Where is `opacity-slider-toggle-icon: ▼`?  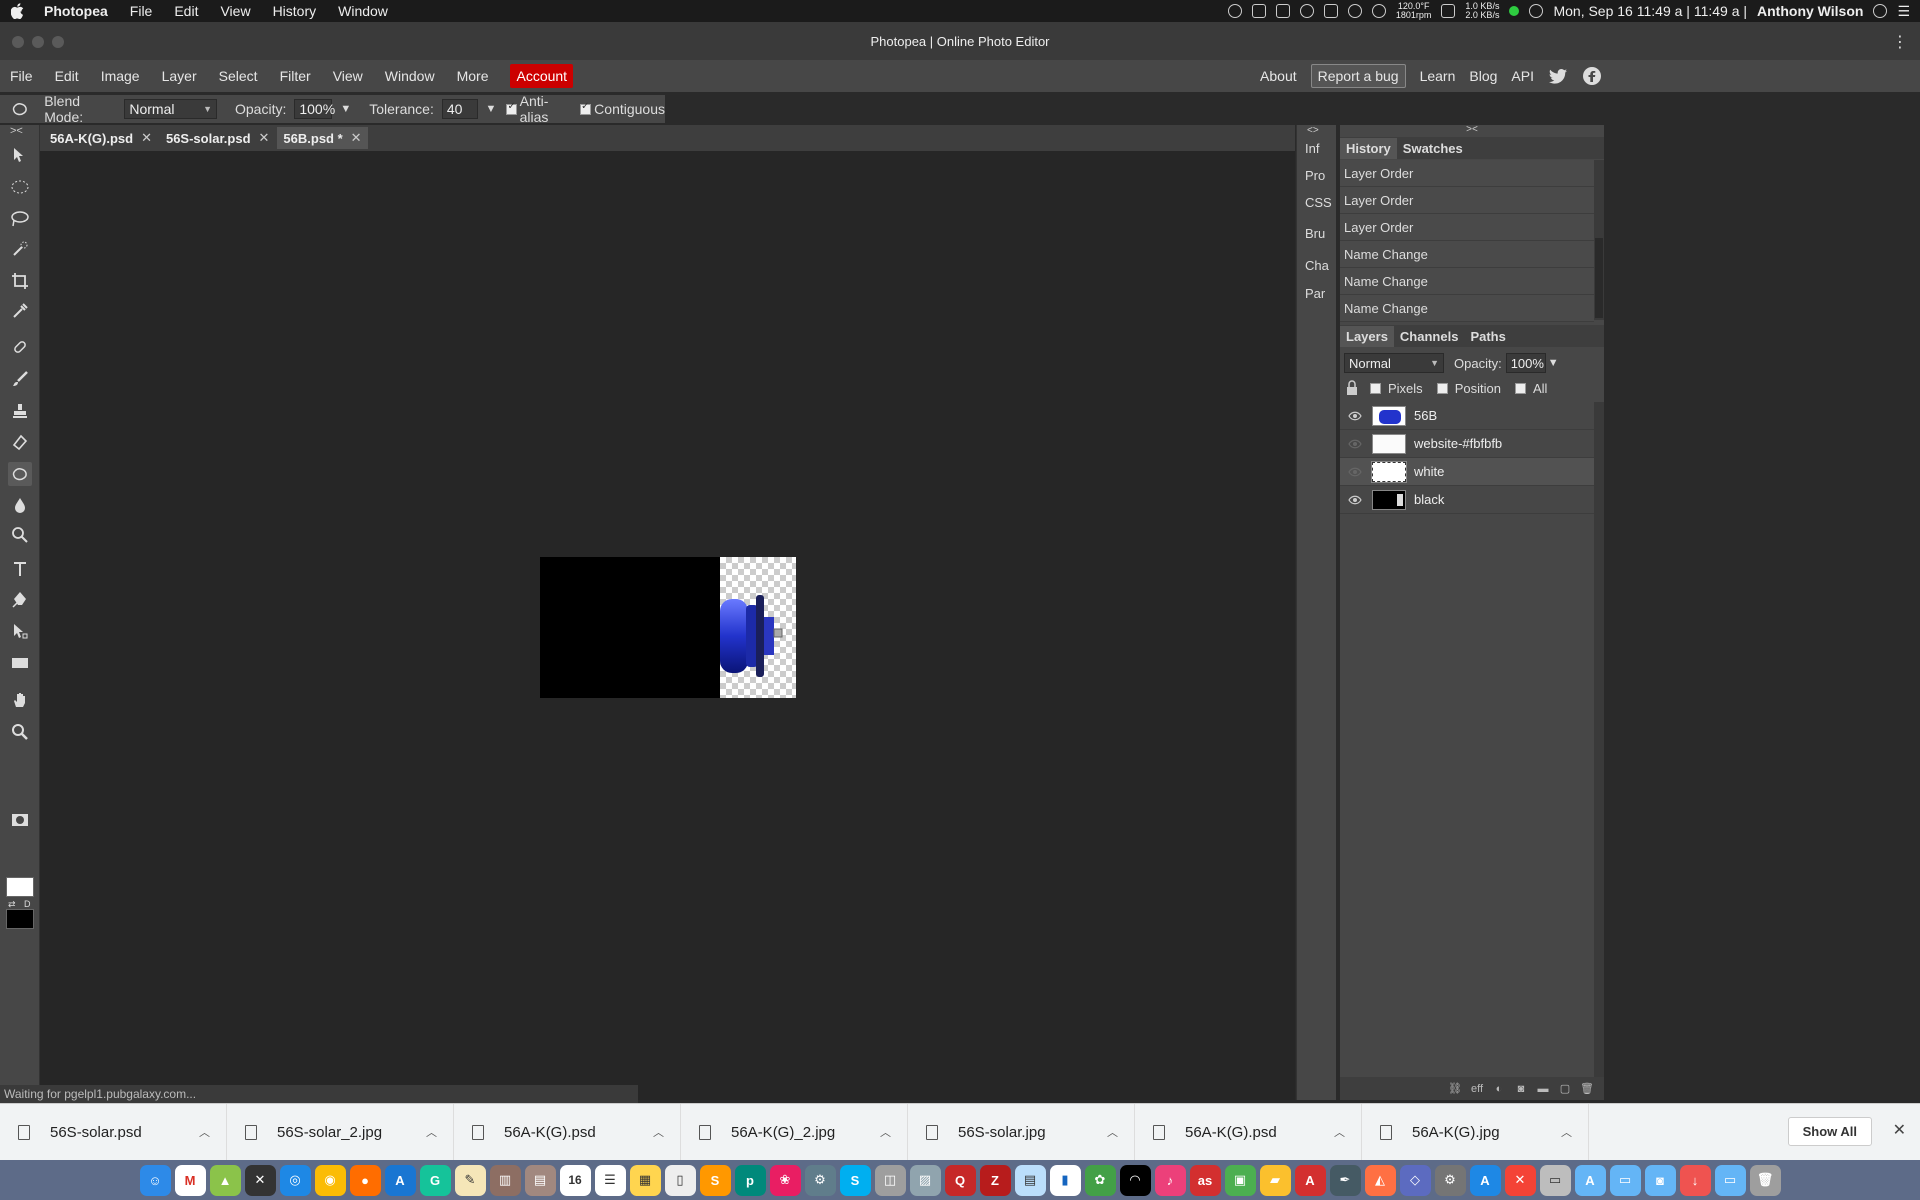
opacity-slider-toggle-icon: ▼ is located at coordinates (345, 109).